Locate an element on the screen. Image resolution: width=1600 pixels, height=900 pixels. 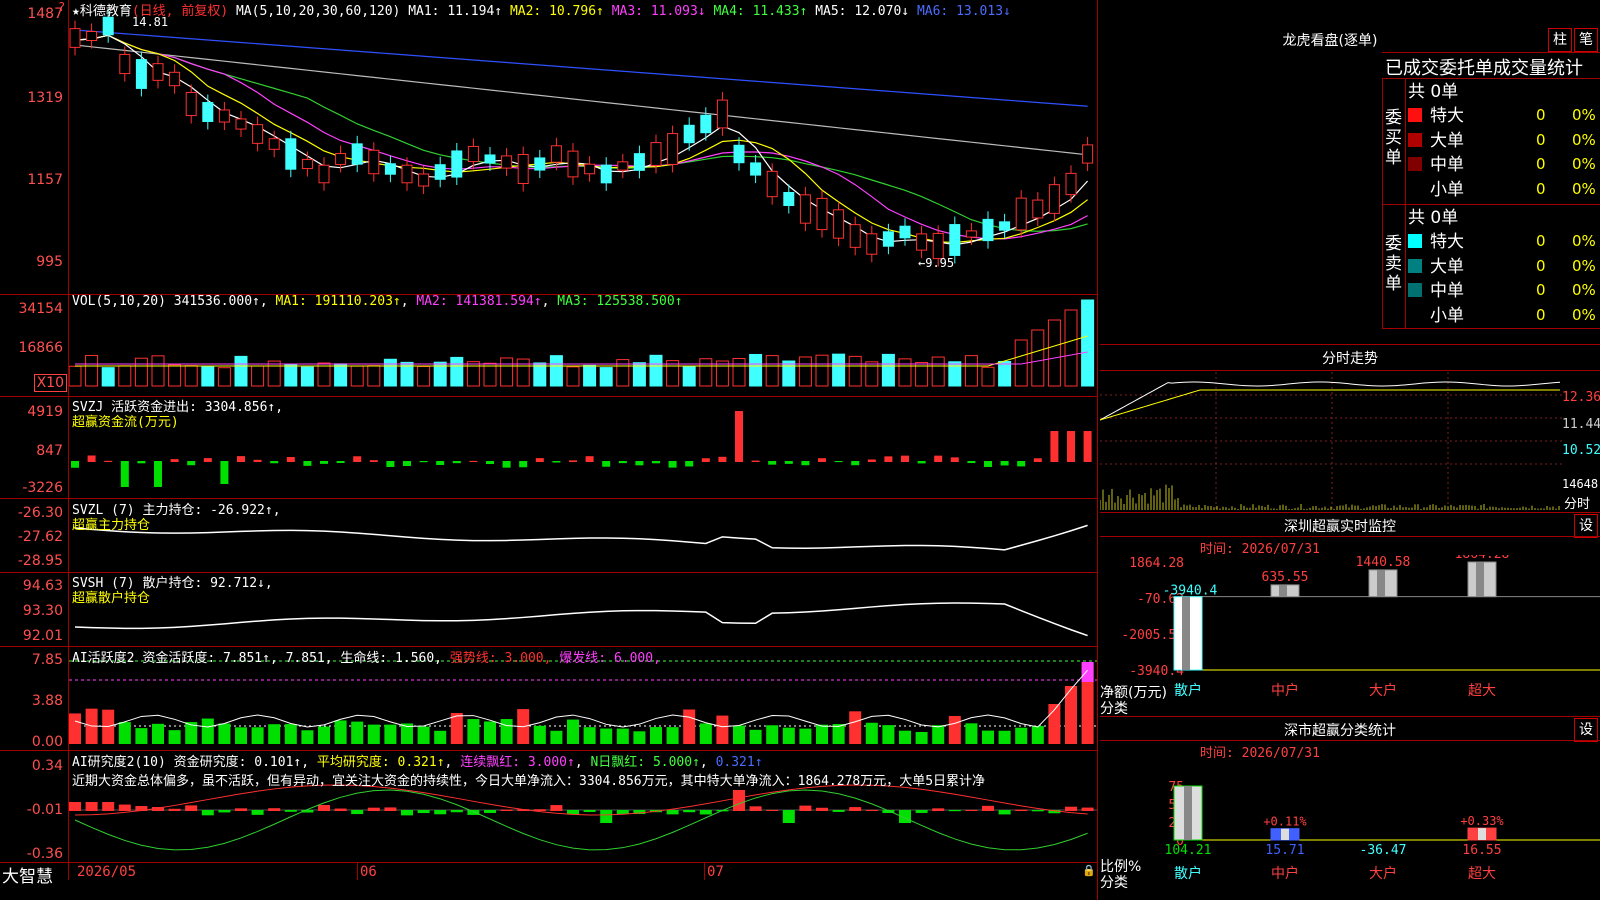
monitor-title: 深圳超赢实时监控 is located at coordinates (1340, 527).